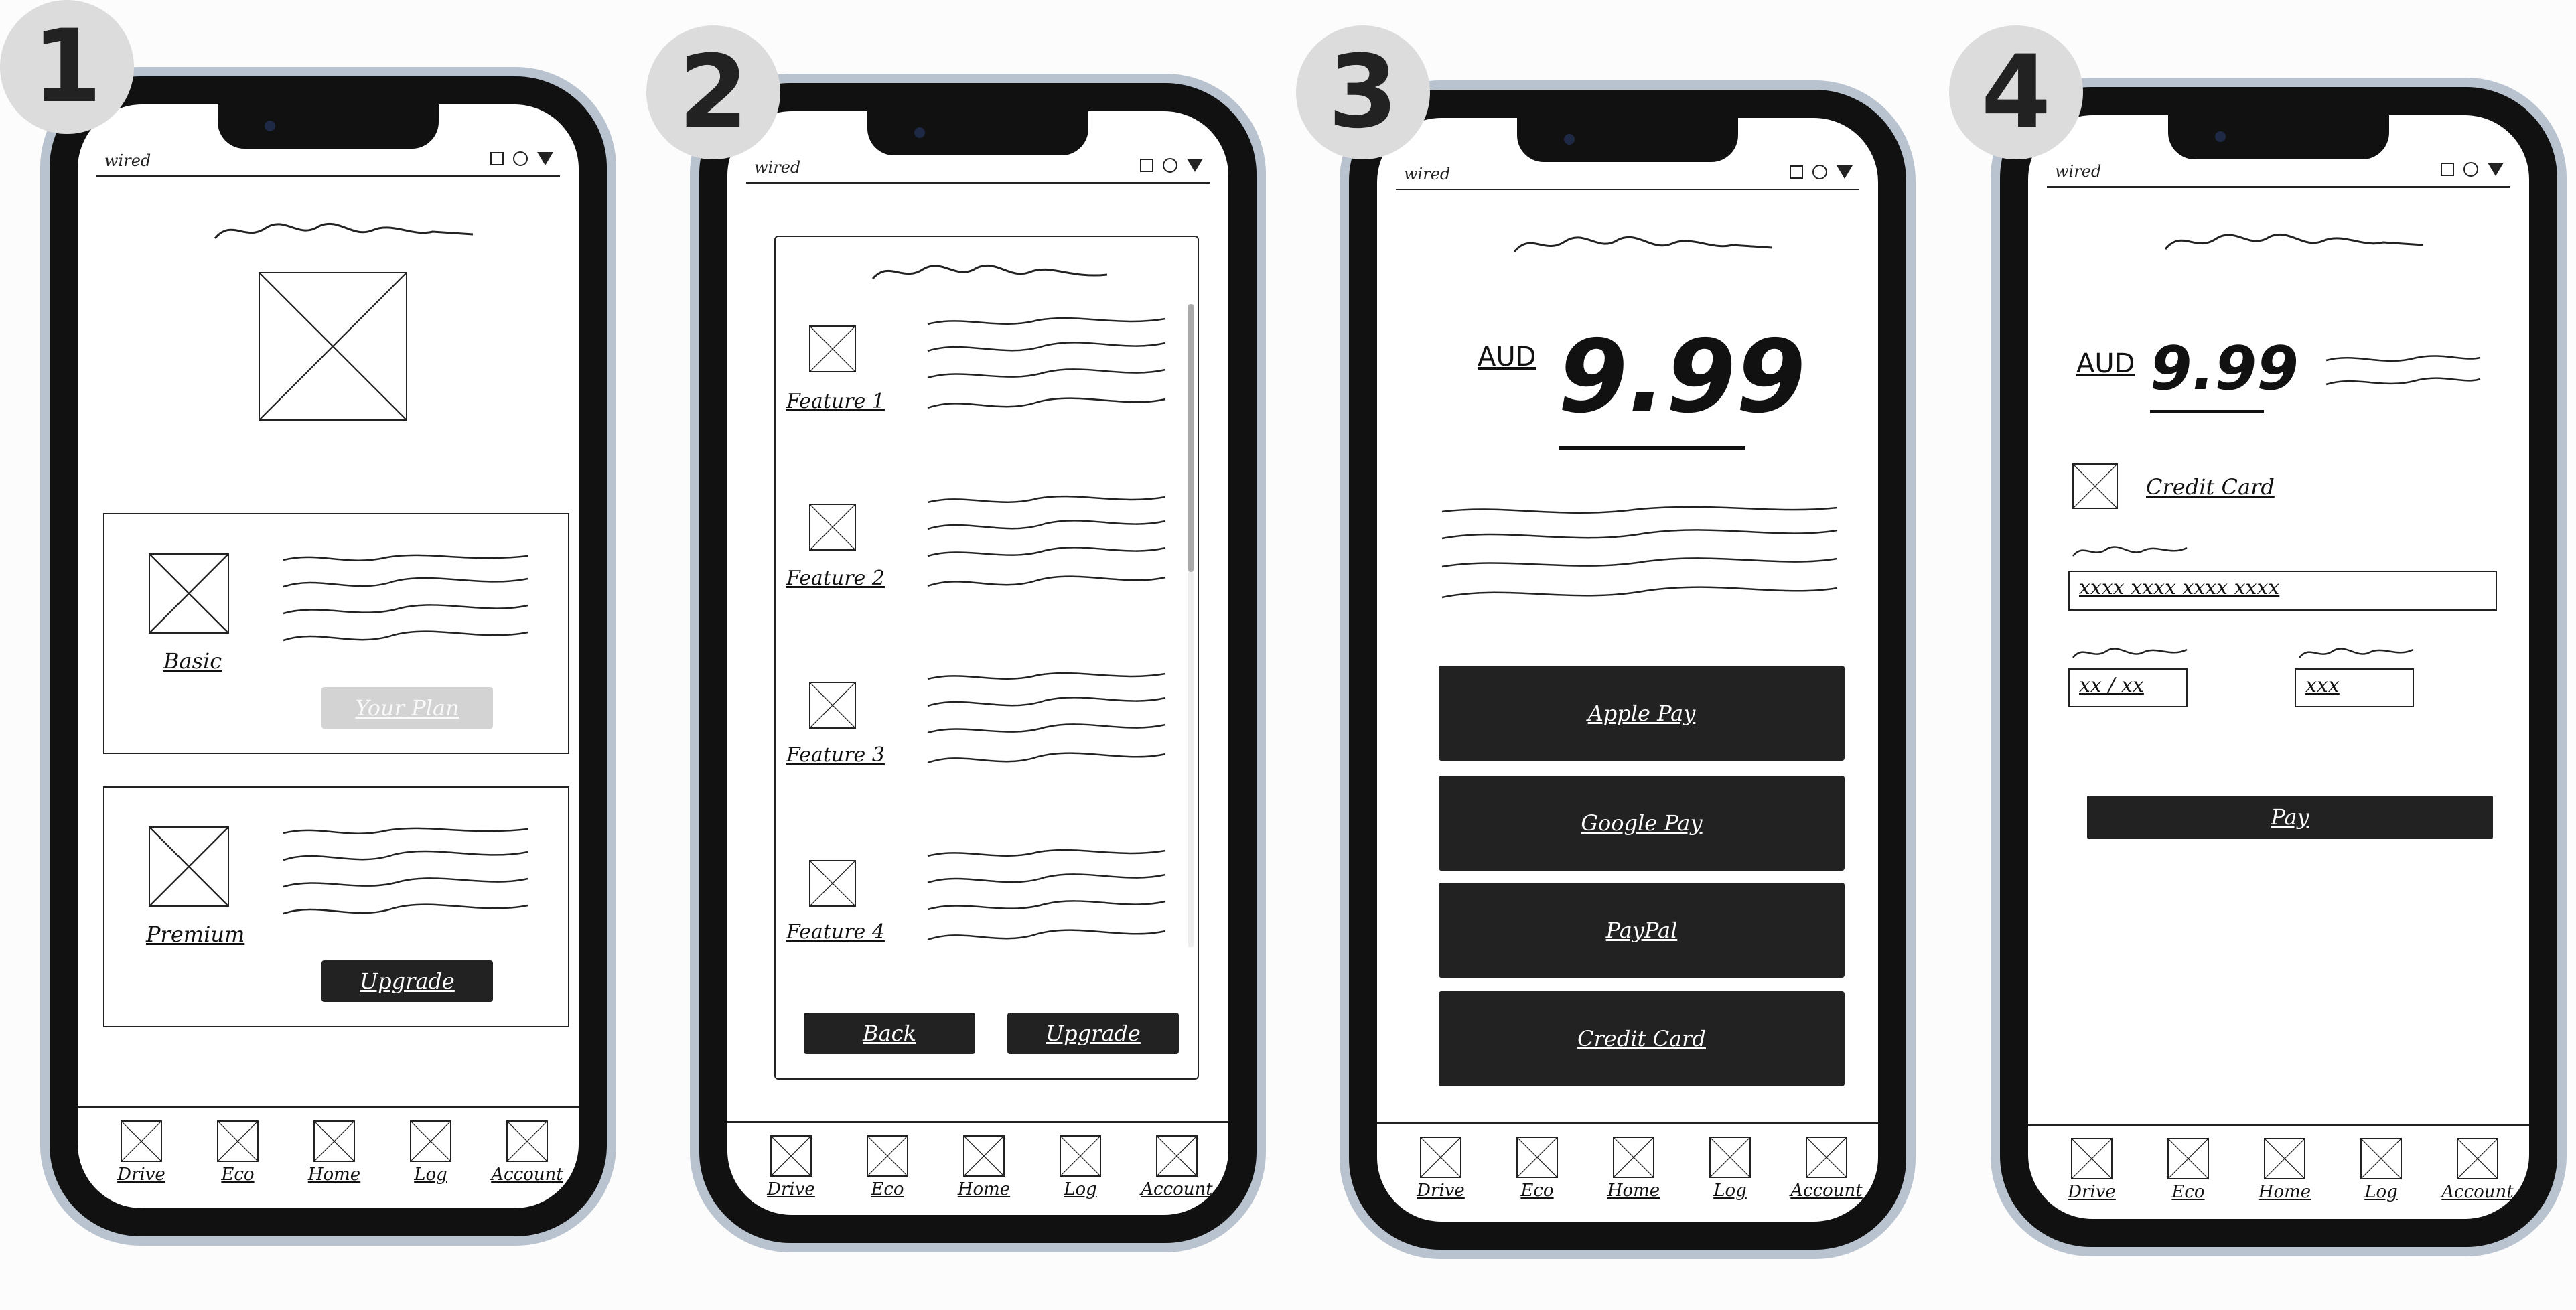  Describe the element at coordinates (2220, 136) in the screenshot. I see `camera` at that location.